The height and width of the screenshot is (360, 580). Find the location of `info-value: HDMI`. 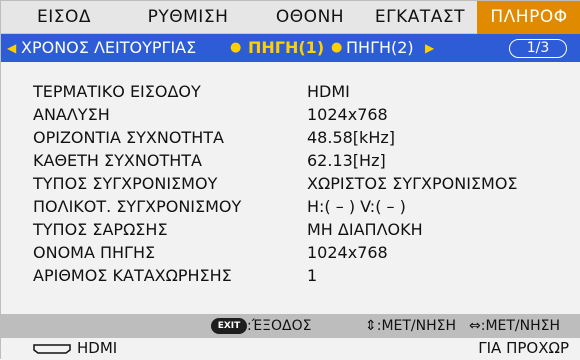

info-value: HDMI is located at coordinates (328, 91).